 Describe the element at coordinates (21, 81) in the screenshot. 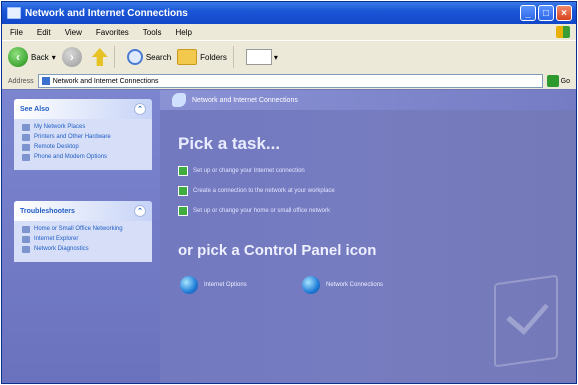

I see `address-label: Address` at that location.